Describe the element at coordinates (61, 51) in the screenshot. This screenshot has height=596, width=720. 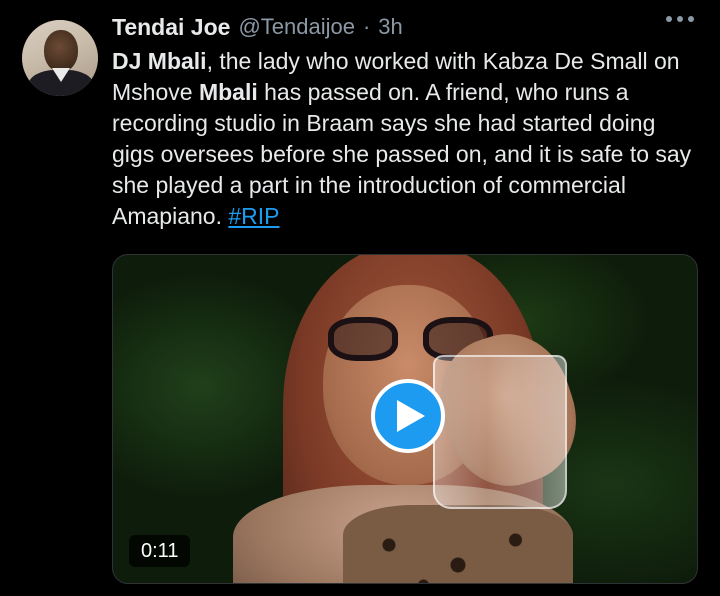
I see `avatar-head` at that location.